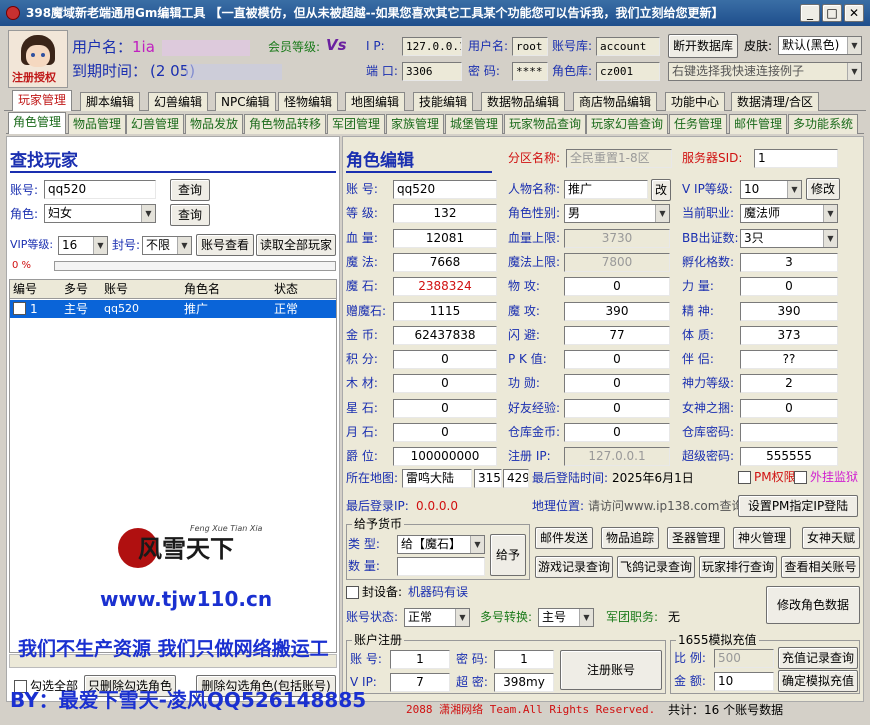 Image resolution: width=870 pixels, height=725 pixels. Describe the element at coordinates (110, 101) in the screenshot. I see `tab-script: 脚本编辑` at that location.